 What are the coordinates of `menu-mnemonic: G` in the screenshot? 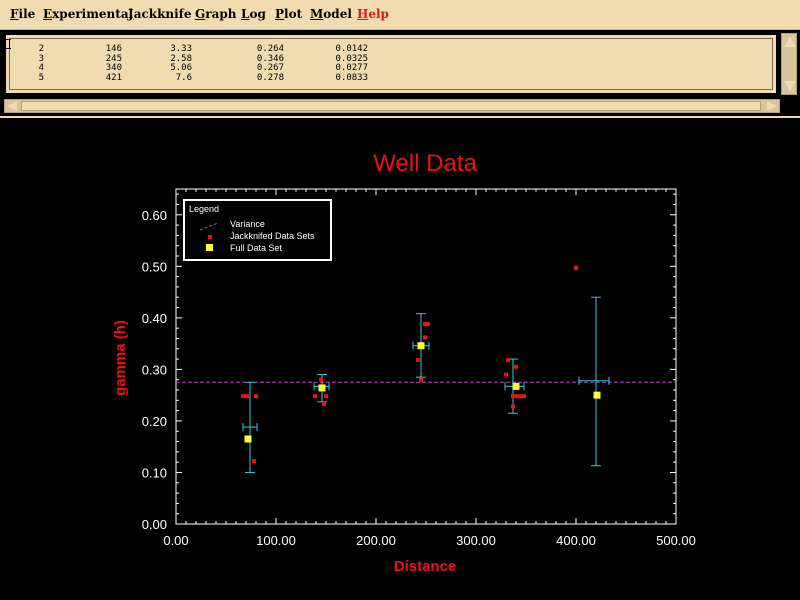 It's located at (200, 14).